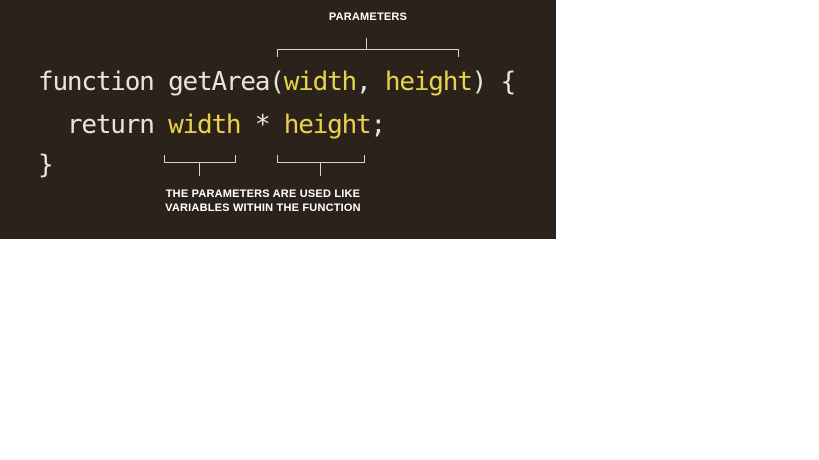 The height and width of the screenshot is (460, 819). What do you see at coordinates (199, 169) in the screenshot?
I see `width-usage-bracket-stem` at bounding box center [199, 169].